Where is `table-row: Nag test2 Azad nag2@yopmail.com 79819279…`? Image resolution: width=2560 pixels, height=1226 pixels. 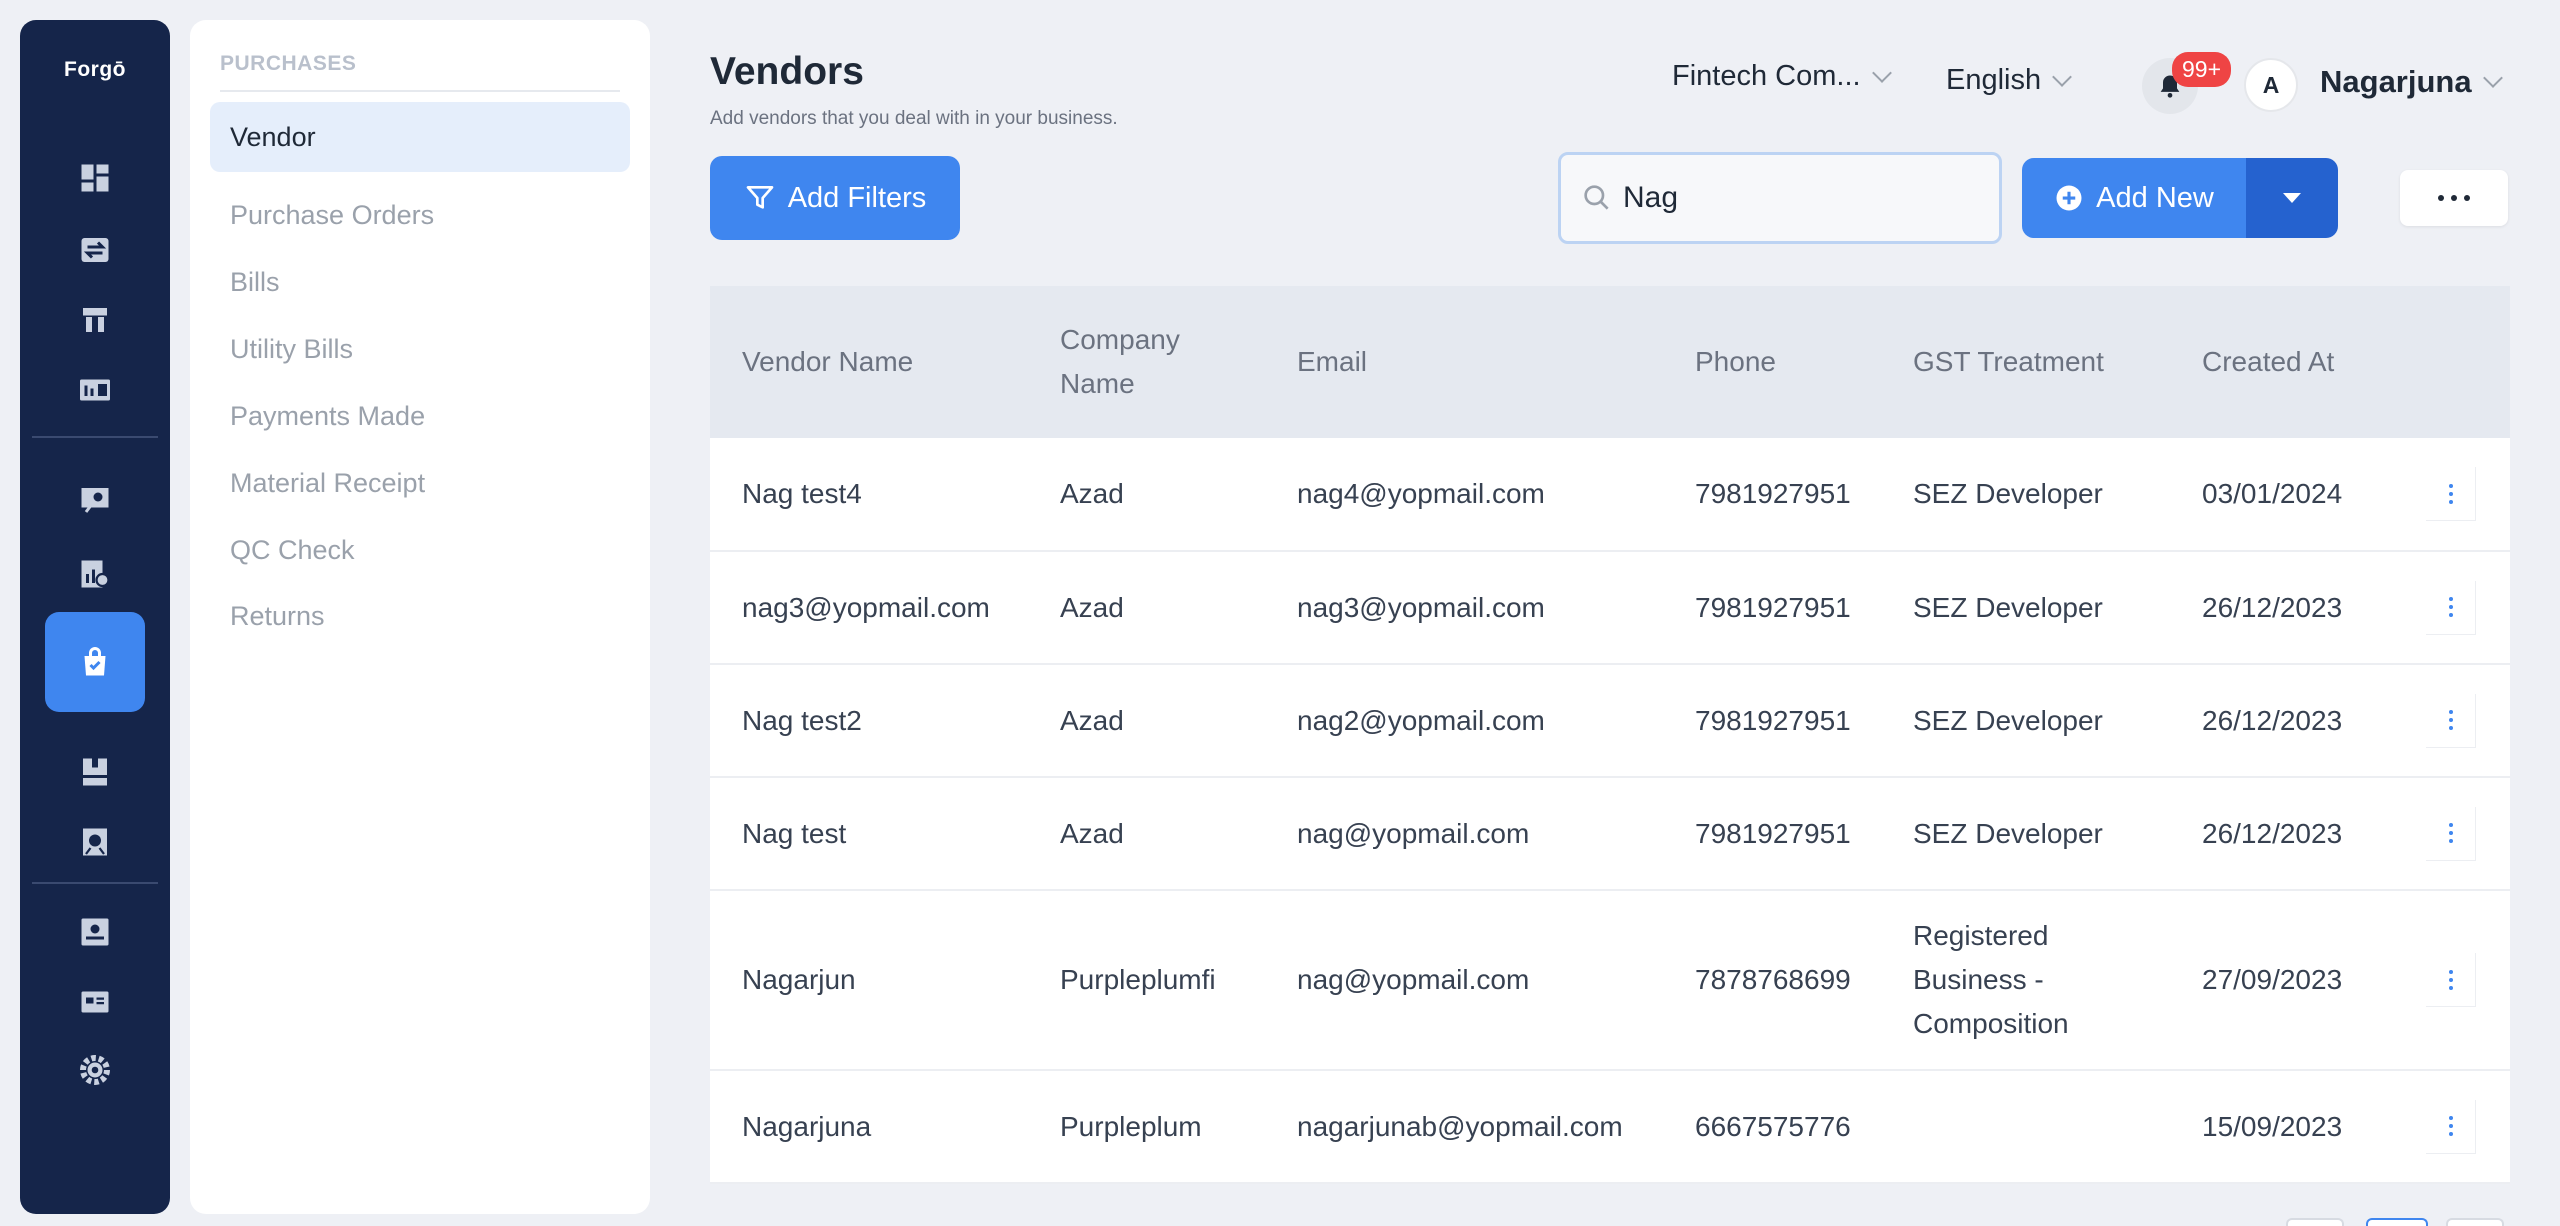
table-row: Nag test2 Azad nag2@yopmail.com 79819279… is located at coordinates (1610, 721).